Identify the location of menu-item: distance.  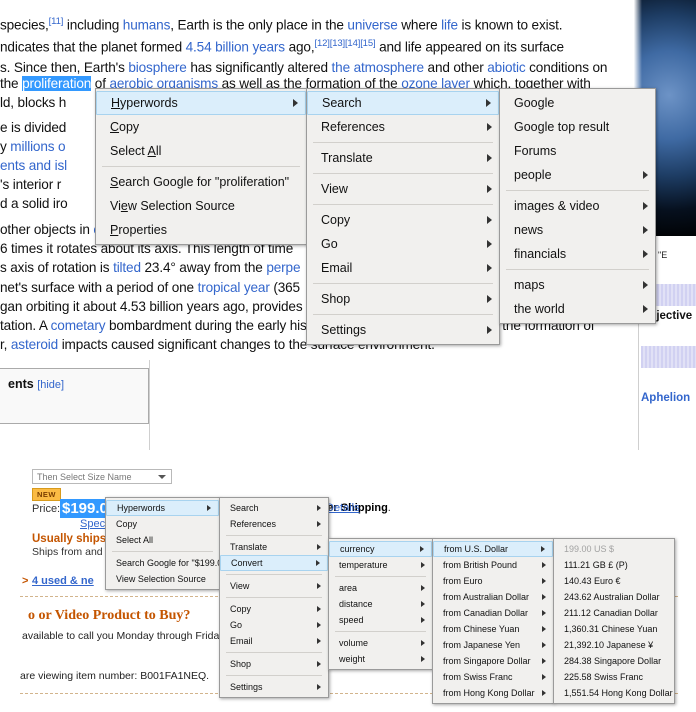
(380, 604).